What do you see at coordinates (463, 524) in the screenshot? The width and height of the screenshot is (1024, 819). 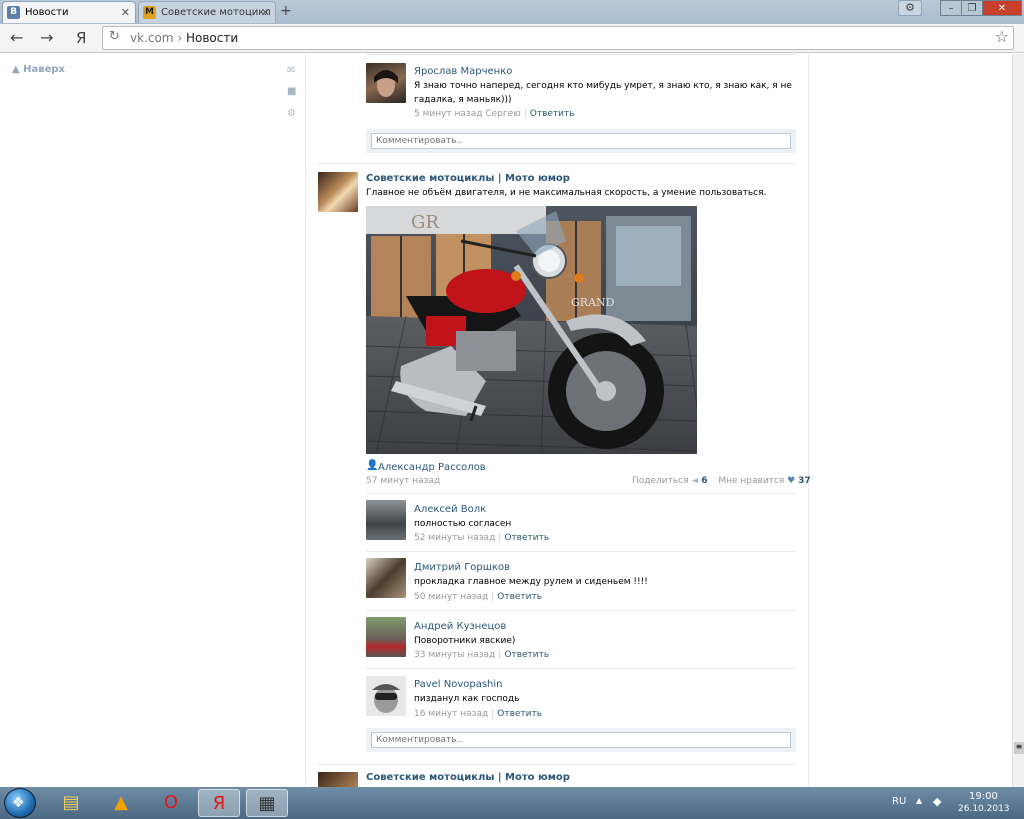 I see `comment-text: полностью согласен` at bounding box center [463, 524].